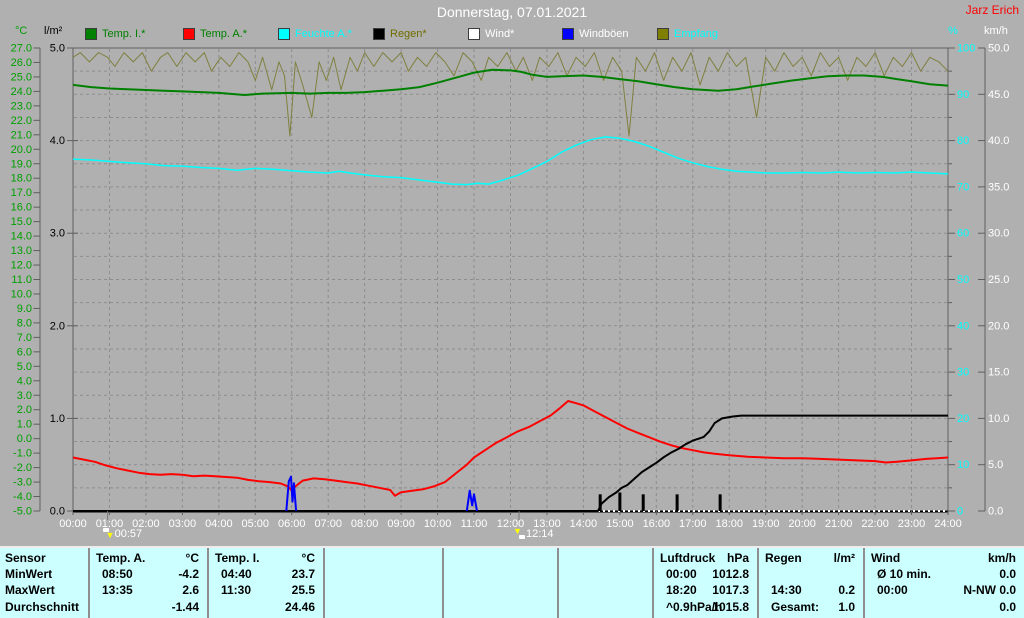 The width and height of the screenshot is (1024, 618). What do you see at coordinates (21, 77) in the screenshot?
I see `celsius-tick-label: 25.0` at bounding box center [21, 77].